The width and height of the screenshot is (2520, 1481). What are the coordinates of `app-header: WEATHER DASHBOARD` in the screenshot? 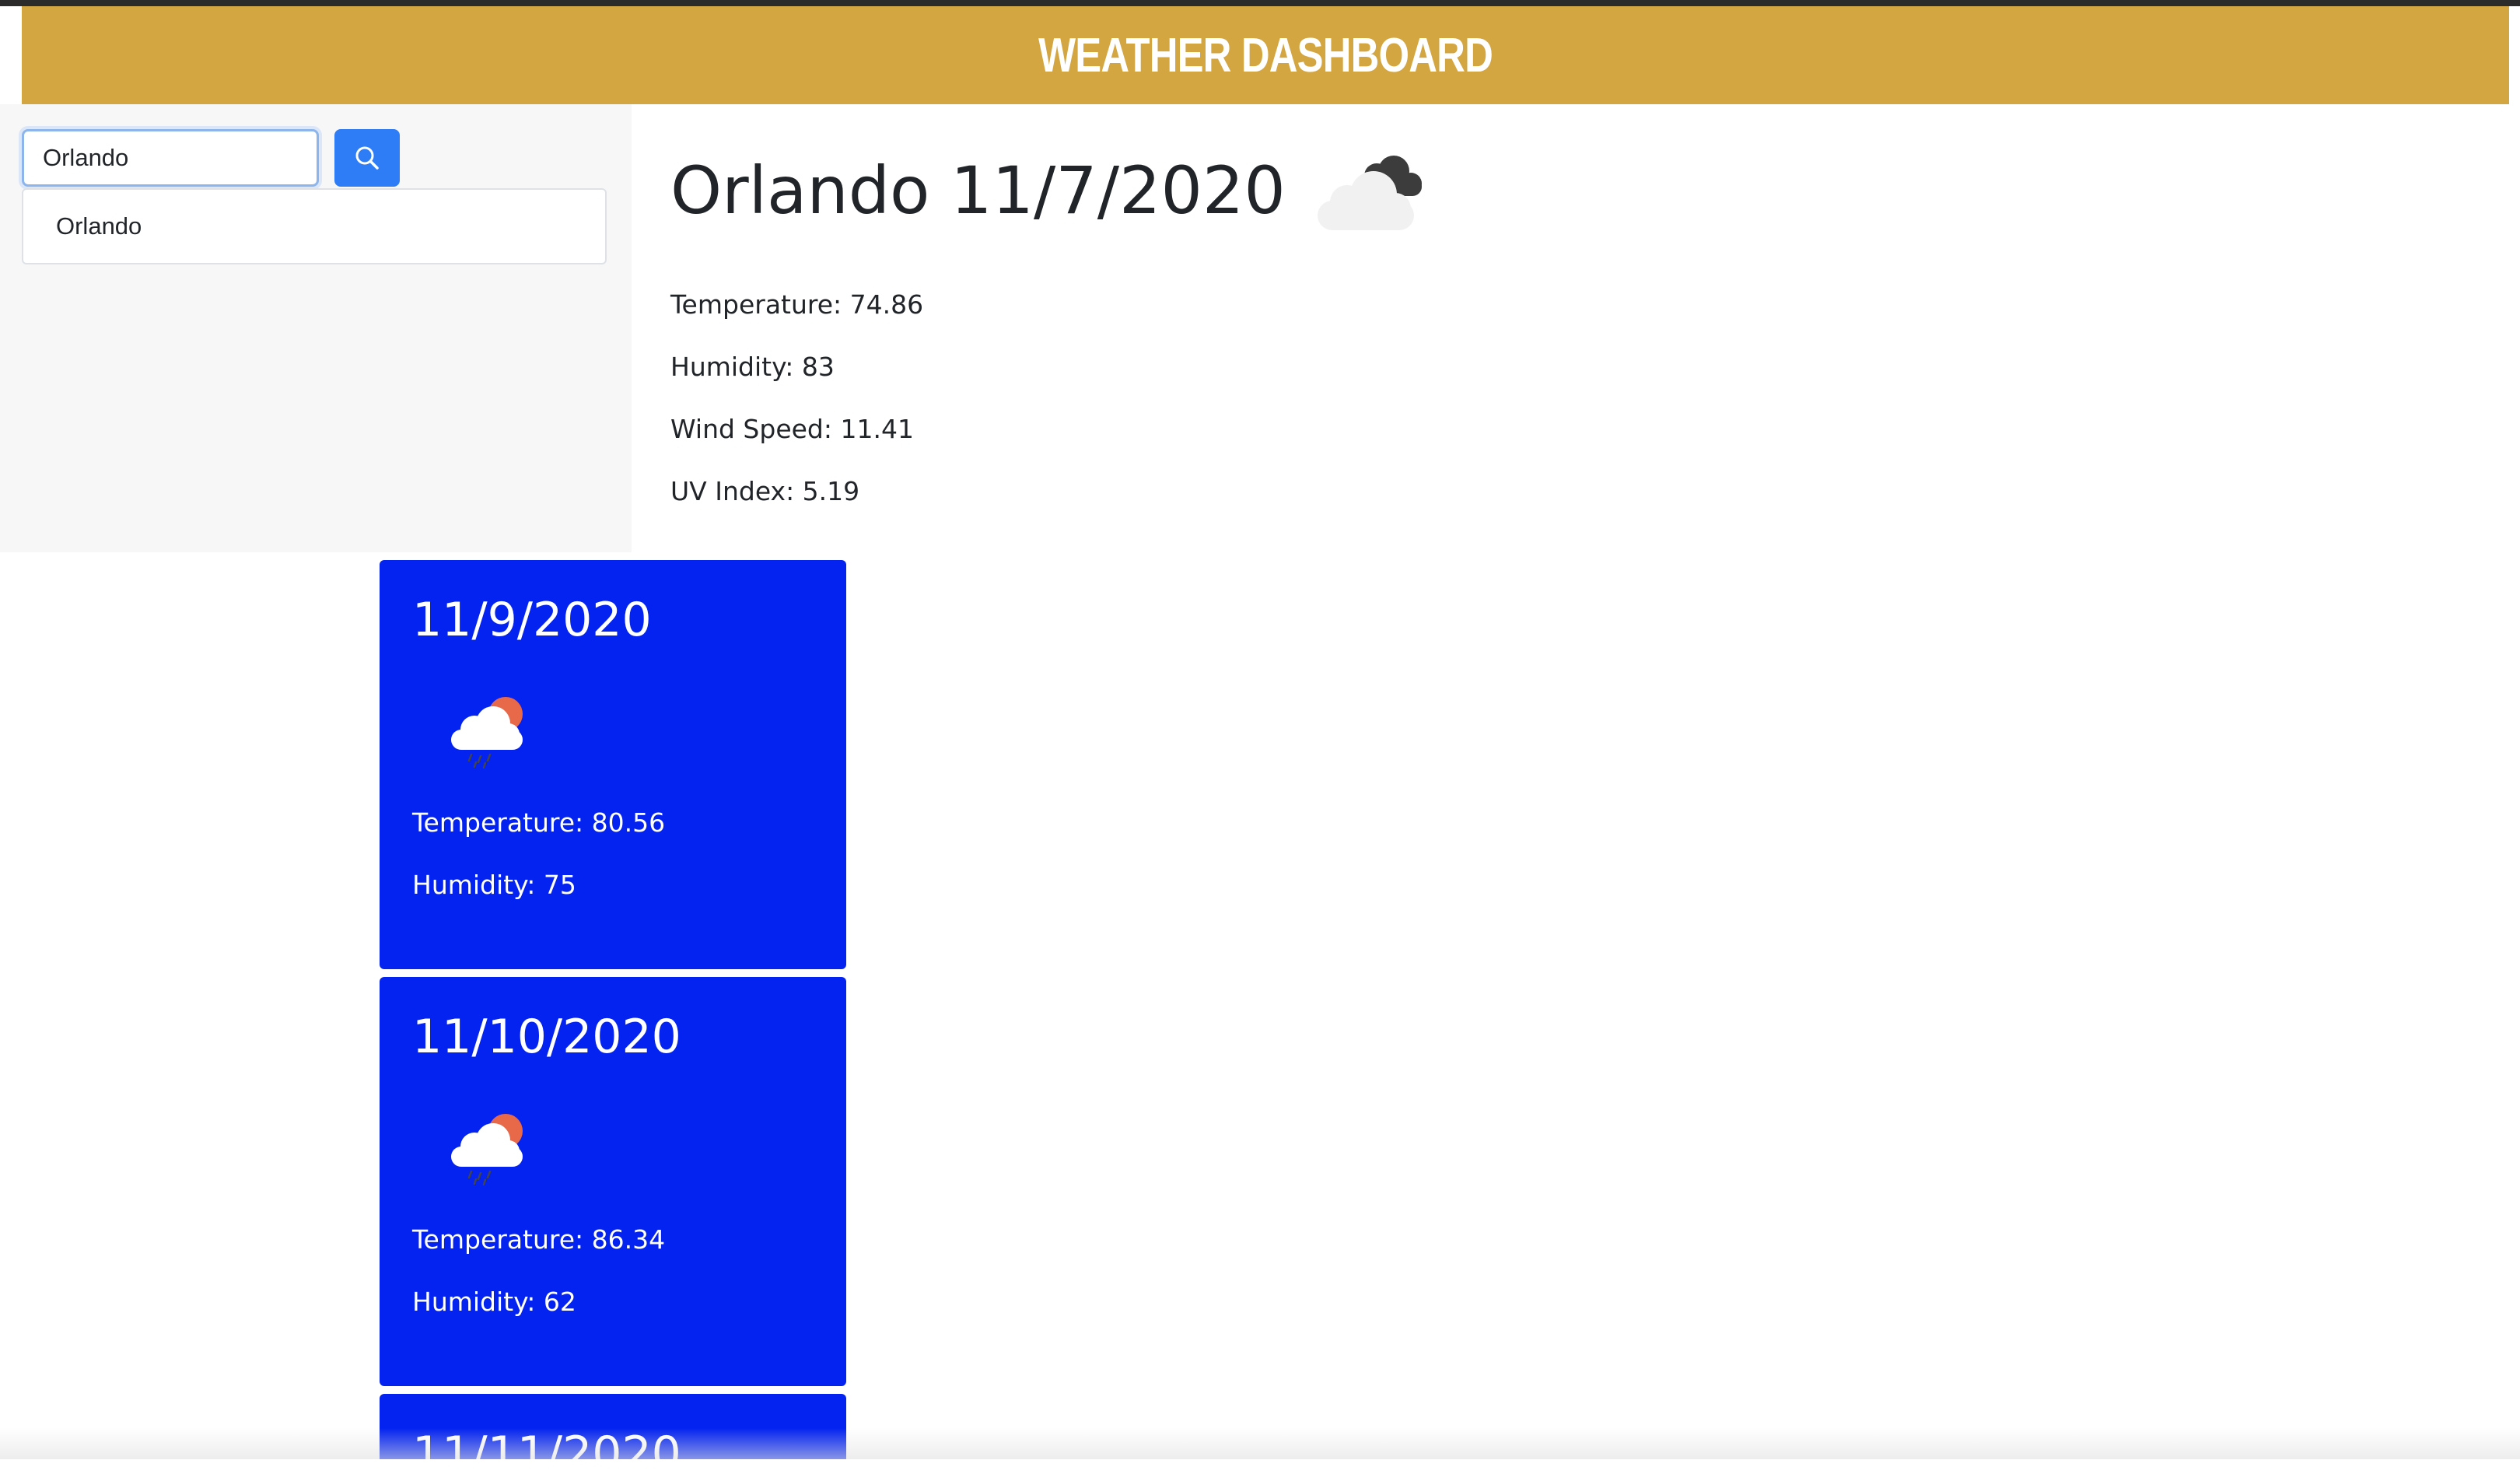 It's located at (1265, 55).